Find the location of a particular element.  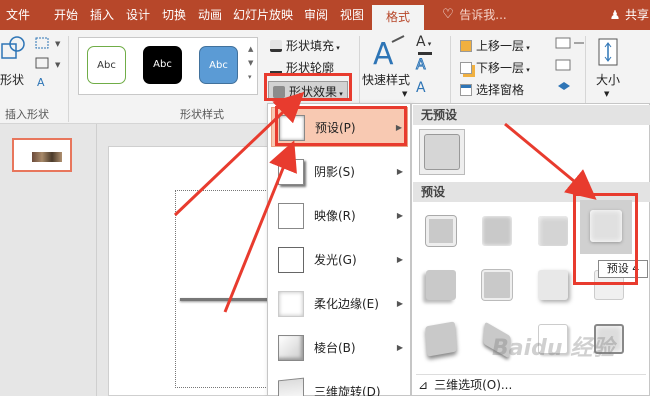

tab-file: 文件 is located at coordinates (18, 15).